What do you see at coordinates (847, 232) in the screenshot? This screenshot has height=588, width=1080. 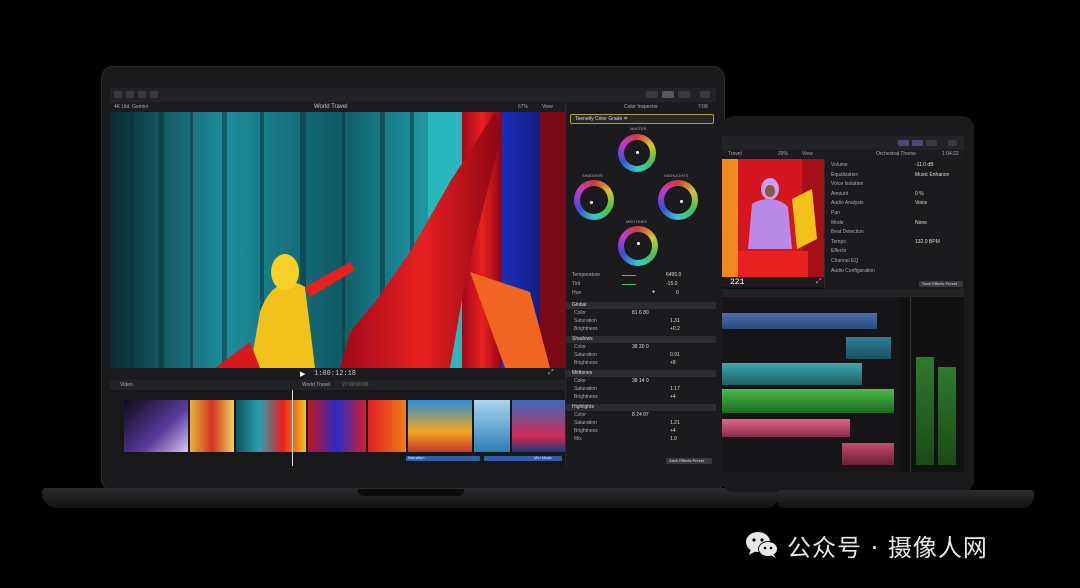 I see `inspector-row-label: Beat Detection` at bounding box center [847, 232].